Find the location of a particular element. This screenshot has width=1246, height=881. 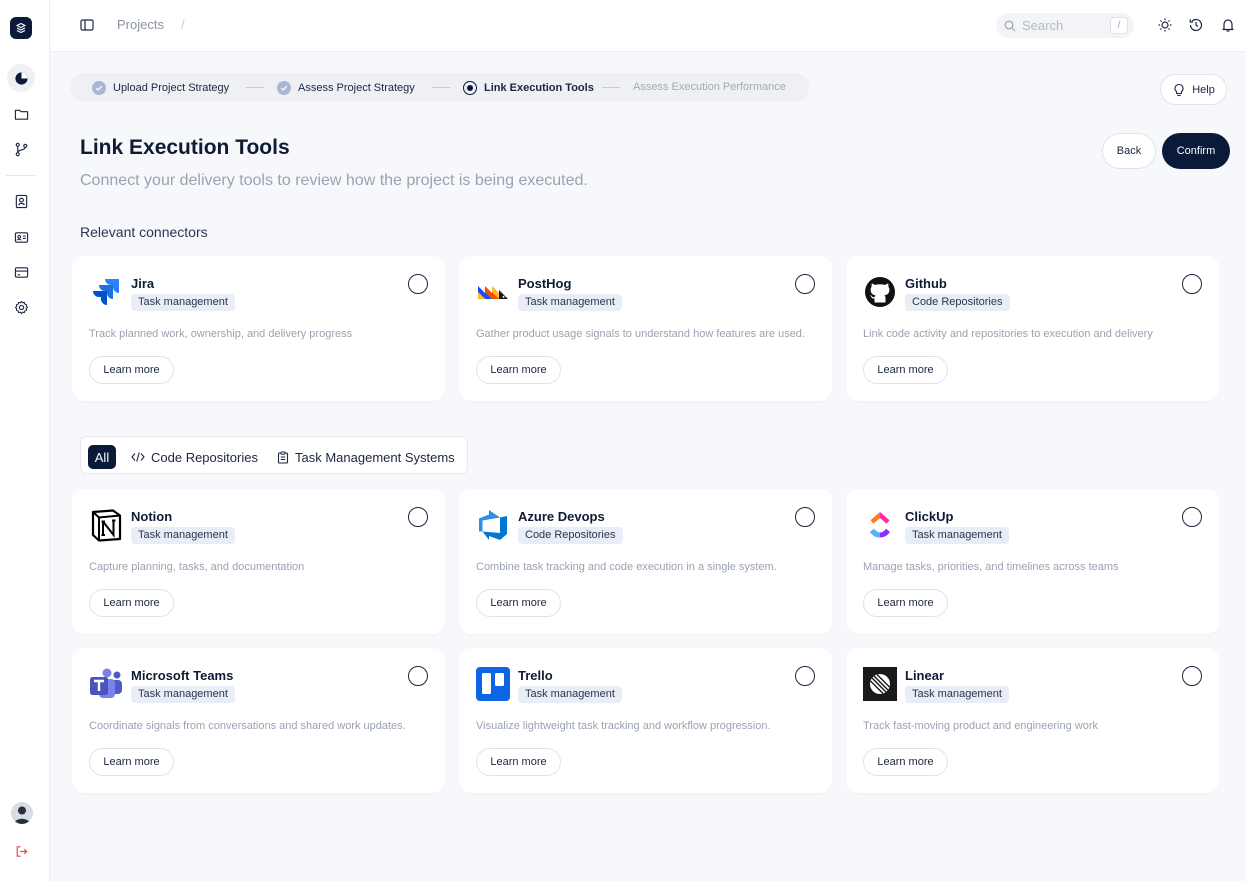

bell-icon is located at coordinates (1228, 25).